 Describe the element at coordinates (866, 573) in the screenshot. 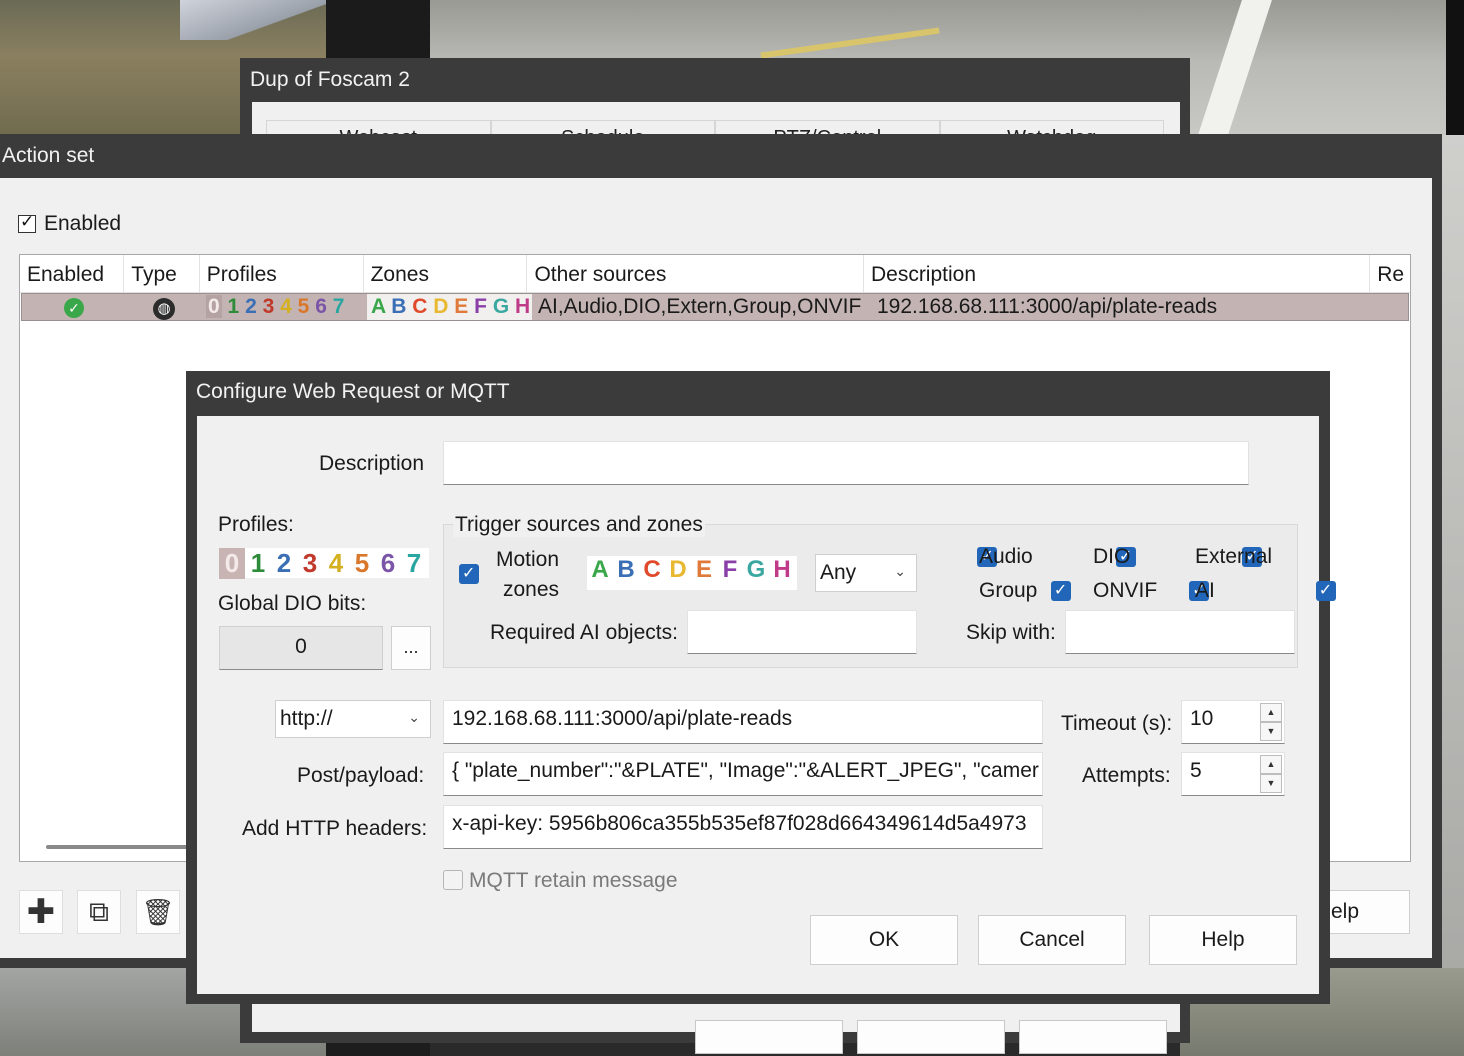

I see `zones-match-combo: Any ⌄` at that location.